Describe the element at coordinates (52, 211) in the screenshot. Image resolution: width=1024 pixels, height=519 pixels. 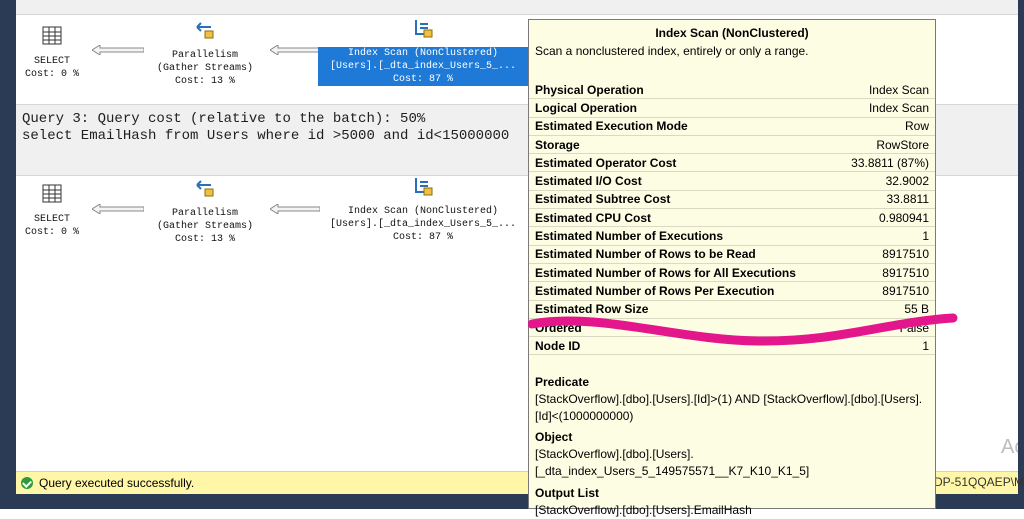
I see `select-node-bottom: SELECT Cost: 0 %` at that location.